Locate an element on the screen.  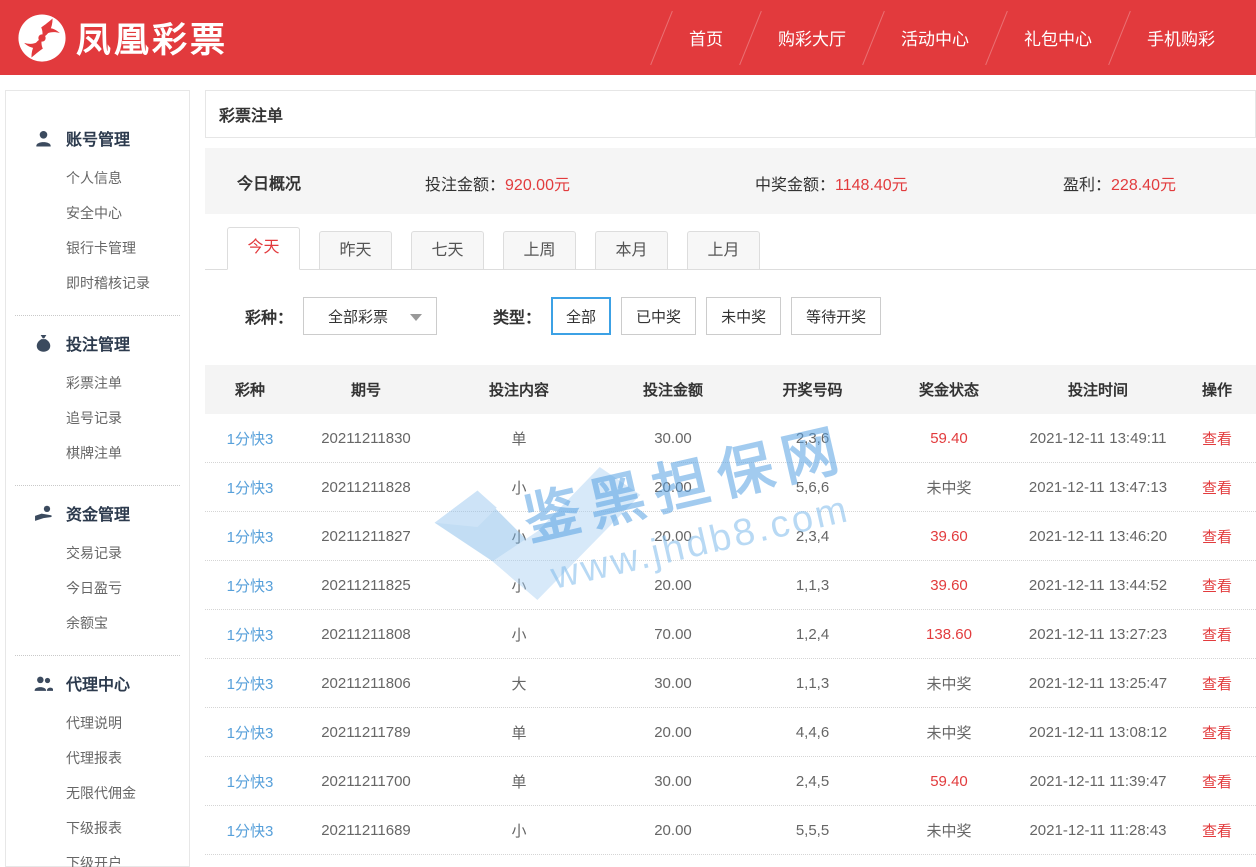
nav-item: 手机购彩 is located at coordinates (1181, 37).